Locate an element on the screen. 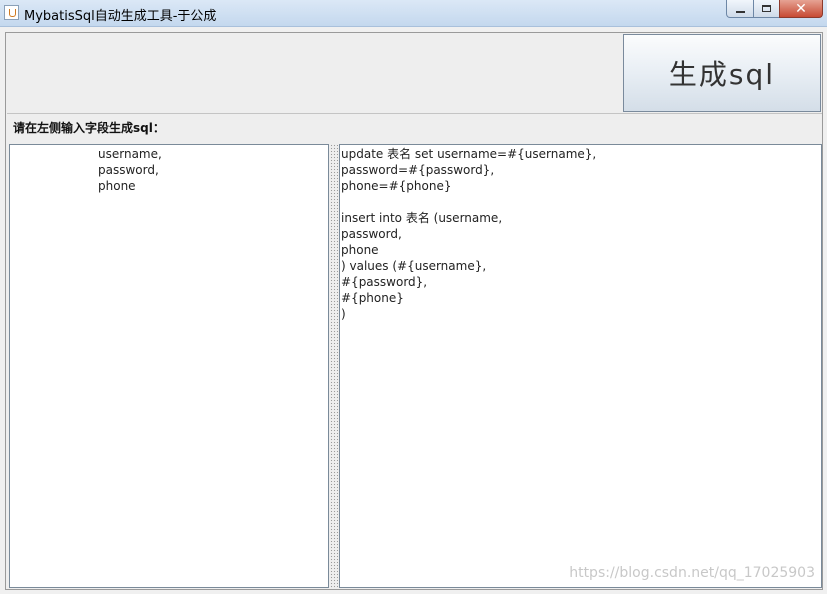  generate-sql-button: 生成sql is located at coordinates (722, 73).